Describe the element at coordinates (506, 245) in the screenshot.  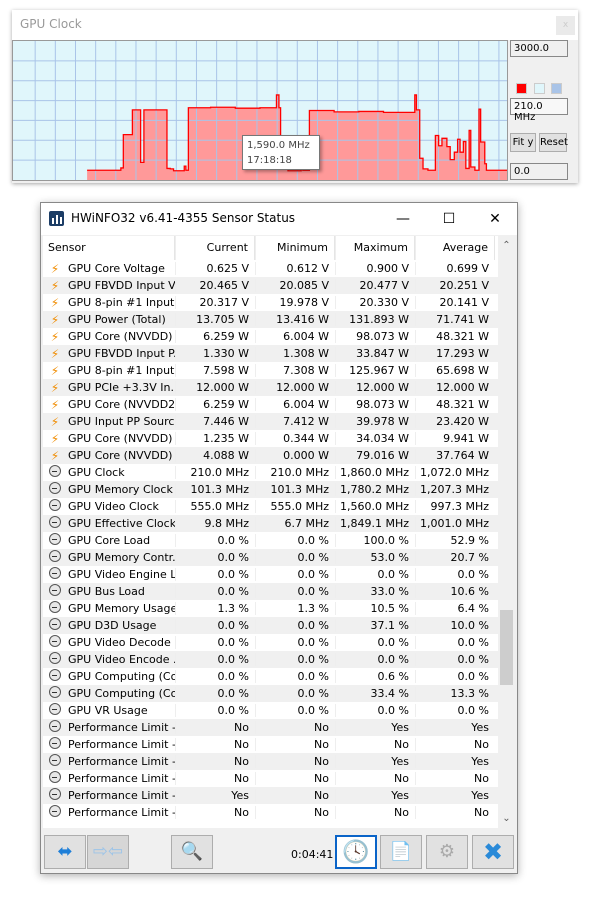
I see `scroll-up-icon: ⌃` at that location.